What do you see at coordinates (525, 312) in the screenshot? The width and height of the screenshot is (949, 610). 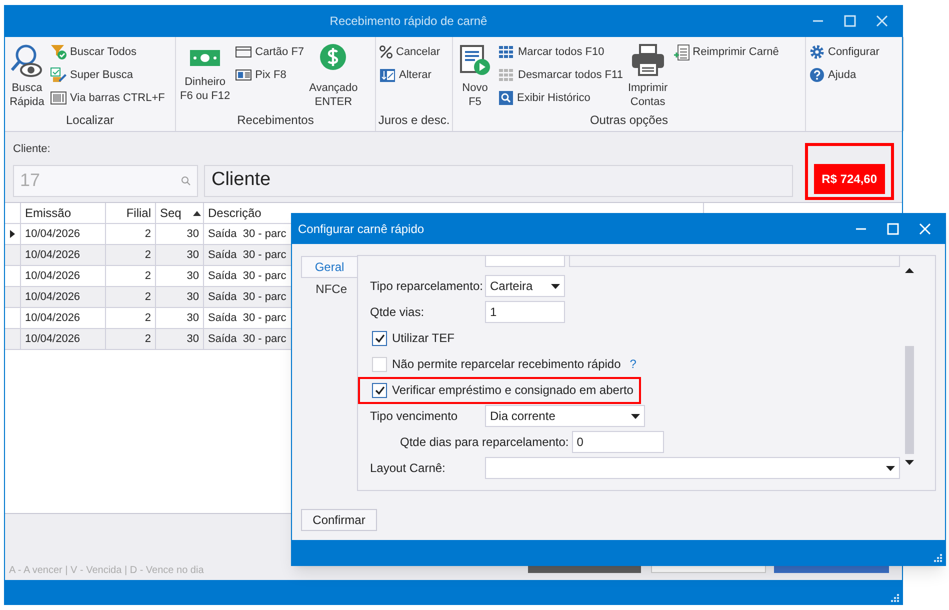 I see `input-field: 1` at bounding box center [525, 312].